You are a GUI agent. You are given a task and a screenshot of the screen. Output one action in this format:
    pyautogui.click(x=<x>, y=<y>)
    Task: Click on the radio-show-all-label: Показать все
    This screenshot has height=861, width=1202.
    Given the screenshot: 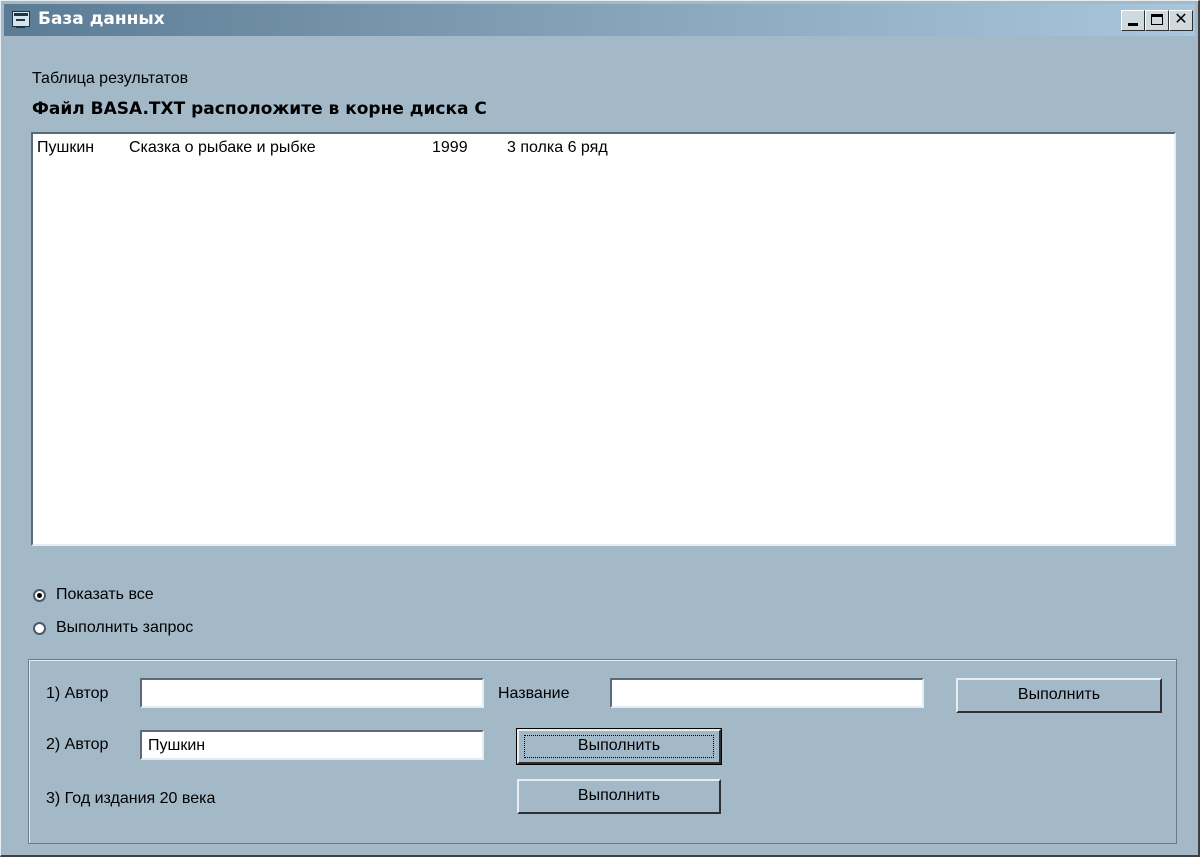 What is the action you would take?
    pyautogui.click(x=105, y=594)
    